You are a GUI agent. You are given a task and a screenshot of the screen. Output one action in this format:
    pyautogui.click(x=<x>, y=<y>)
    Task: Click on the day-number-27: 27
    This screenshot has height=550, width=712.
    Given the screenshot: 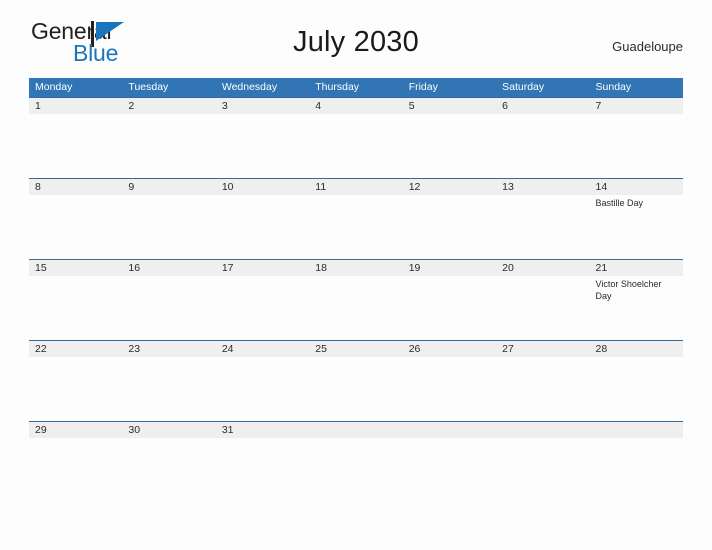 What is the action you would take?
    pyautogui.click(x=542, y=349)
    